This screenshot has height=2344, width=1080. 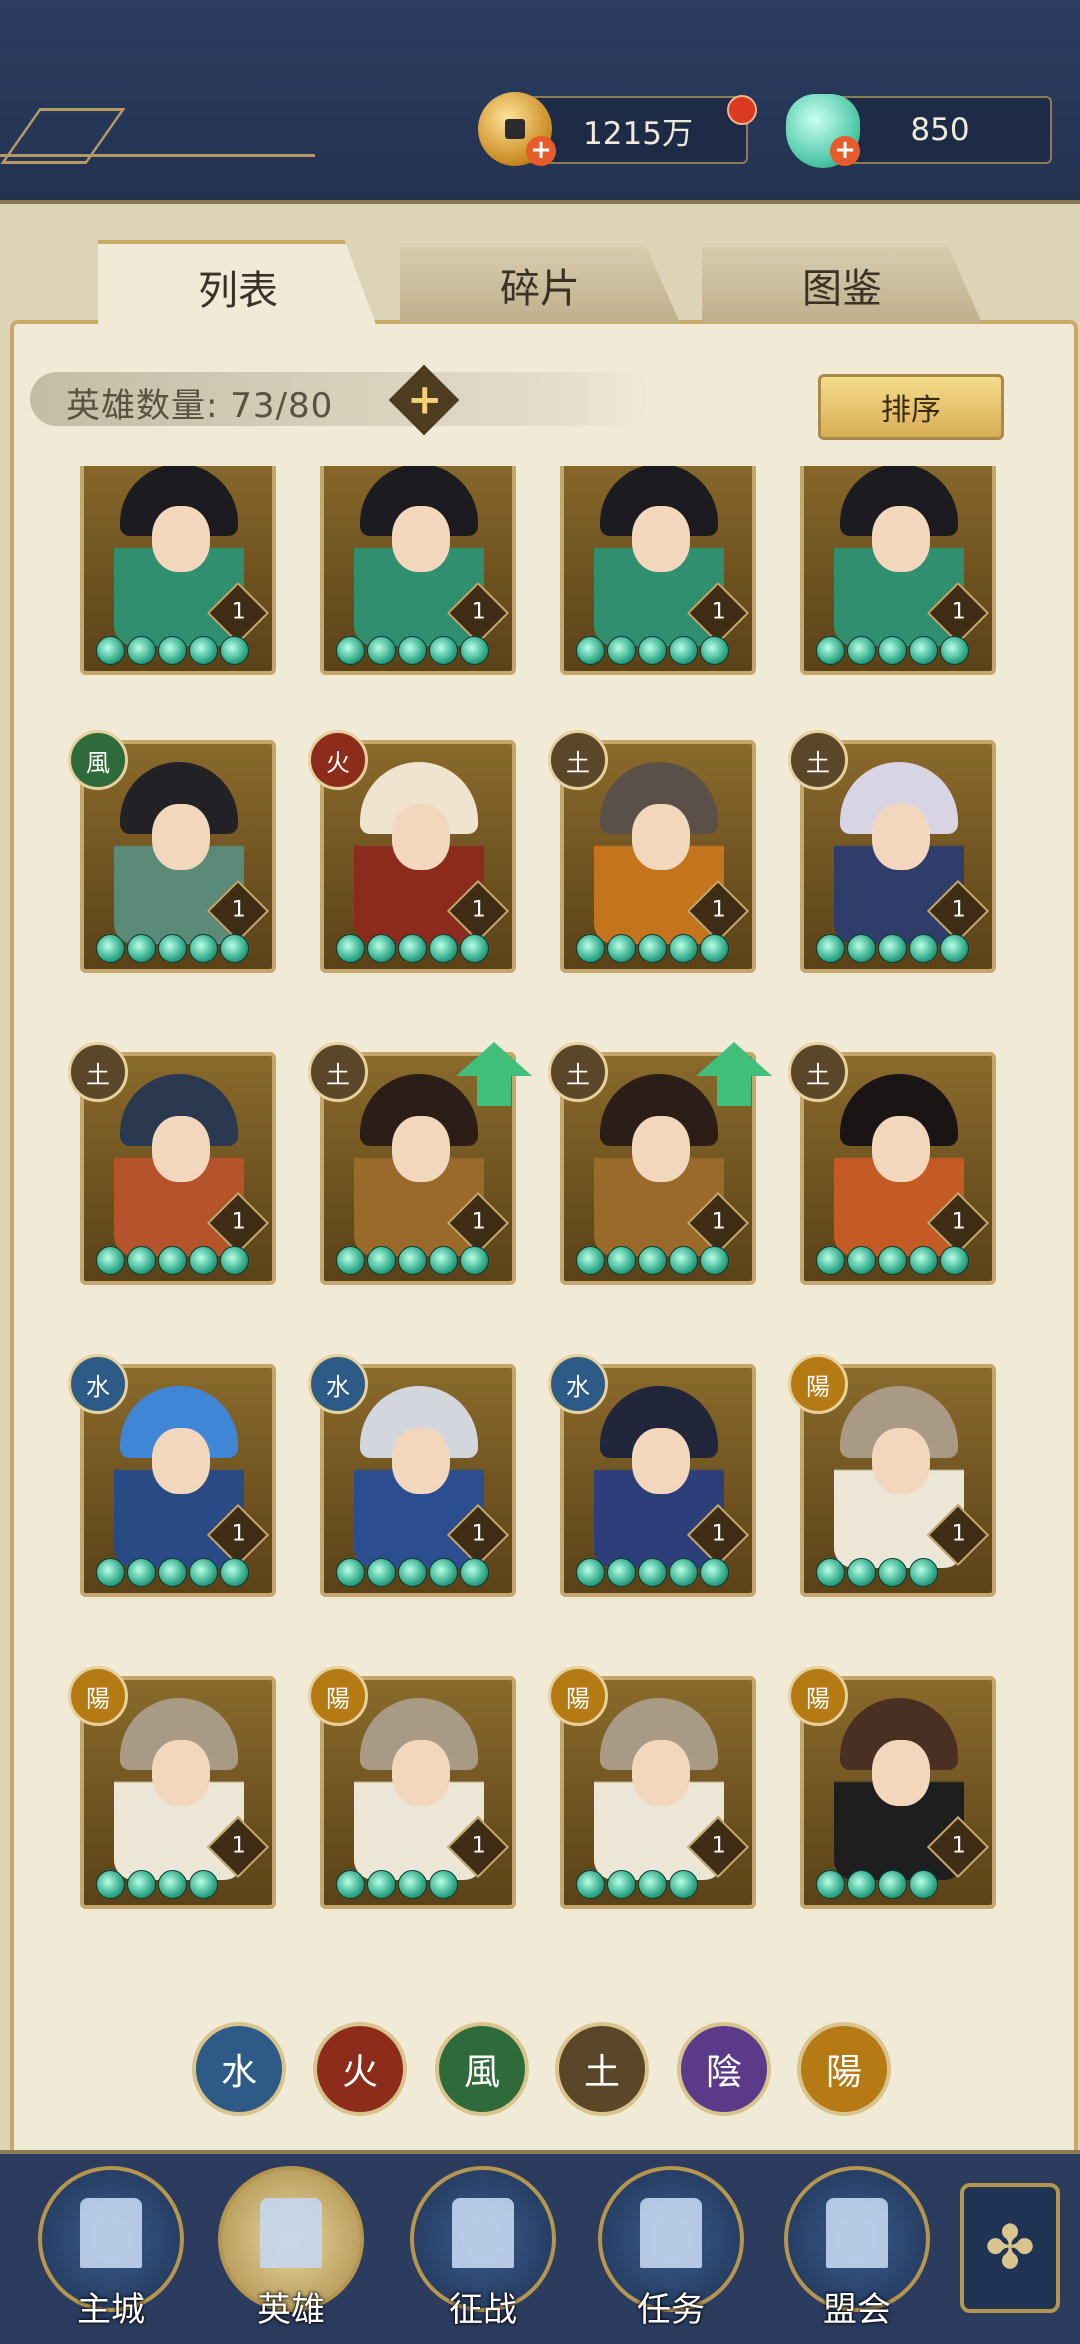 I want to click on sort-button: 排序, so click(x=911, y=407).